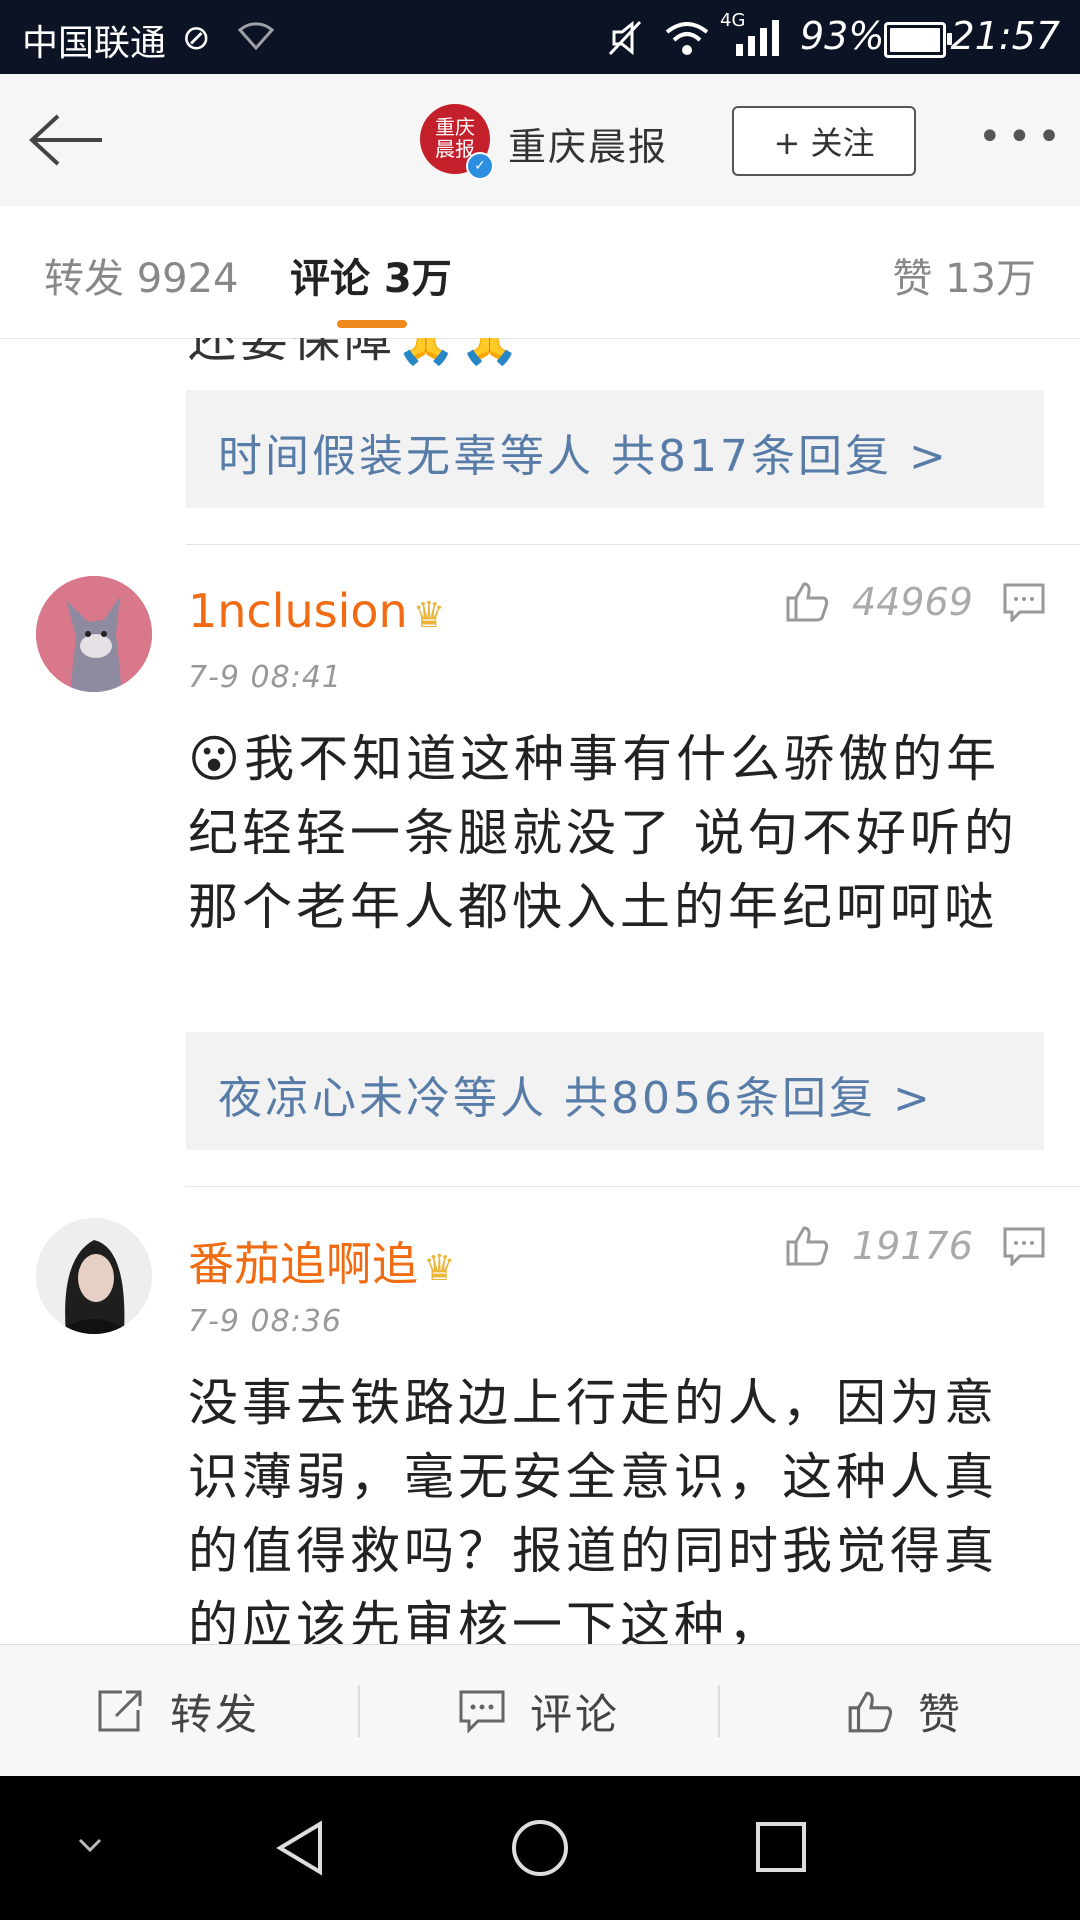  I want to click on page-title: 重庆晨报, so click(588, 147).